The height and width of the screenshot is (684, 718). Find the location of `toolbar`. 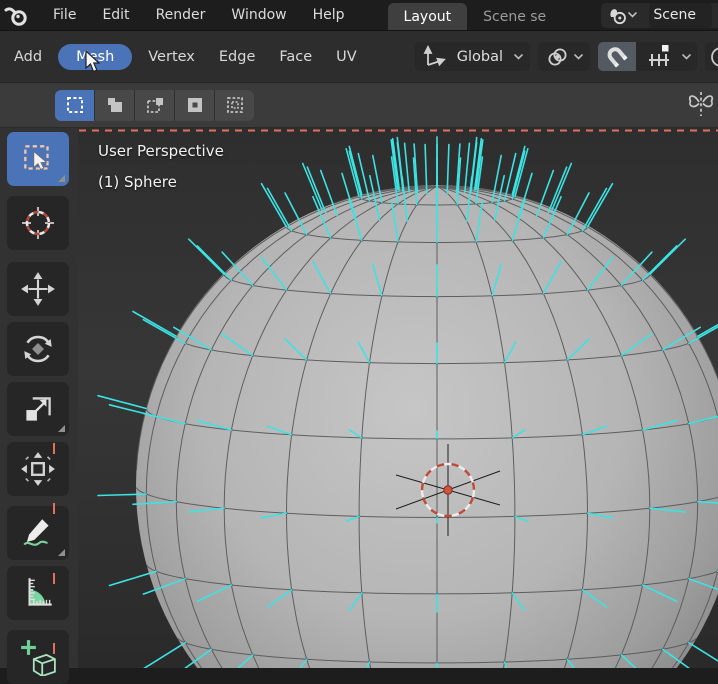

toolbar is located at coordinates (39, 398).